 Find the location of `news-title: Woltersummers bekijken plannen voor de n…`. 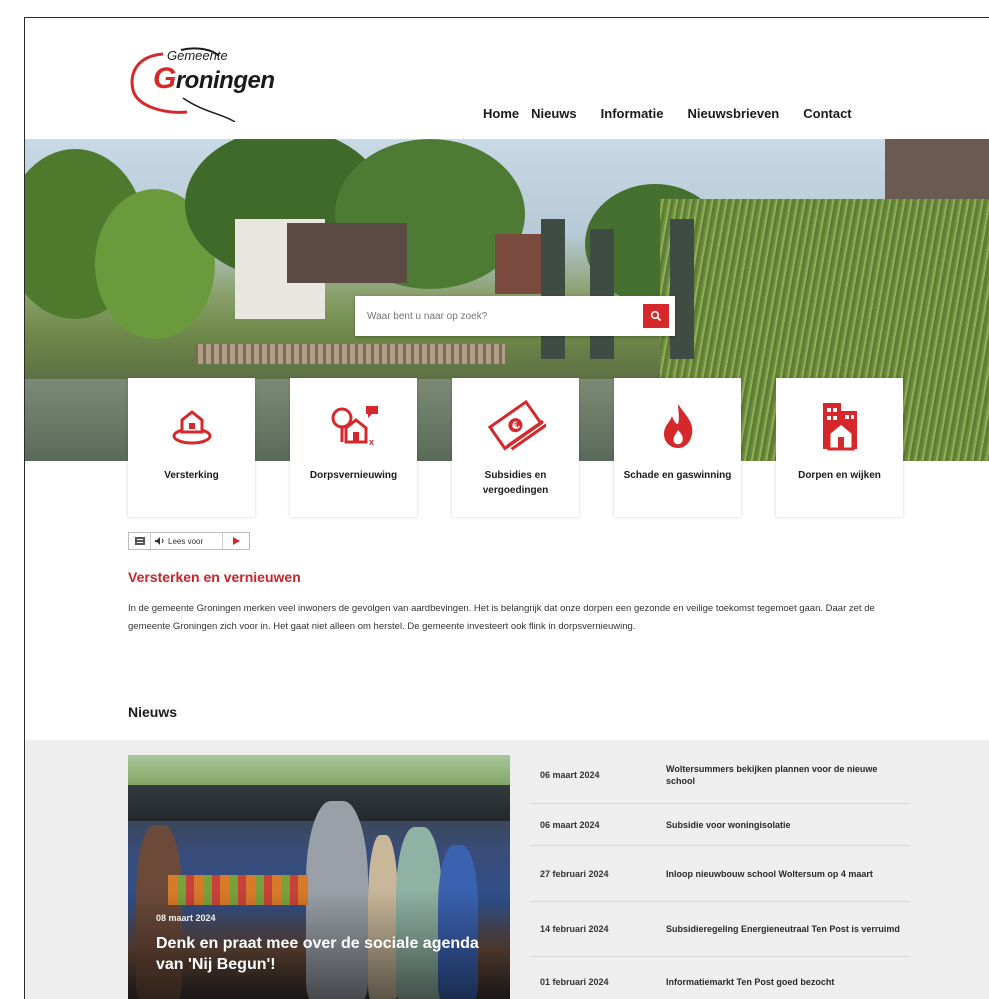

news-title: Woltersummers bekijken plannen voor de n… is located at coordinates (772, 774).